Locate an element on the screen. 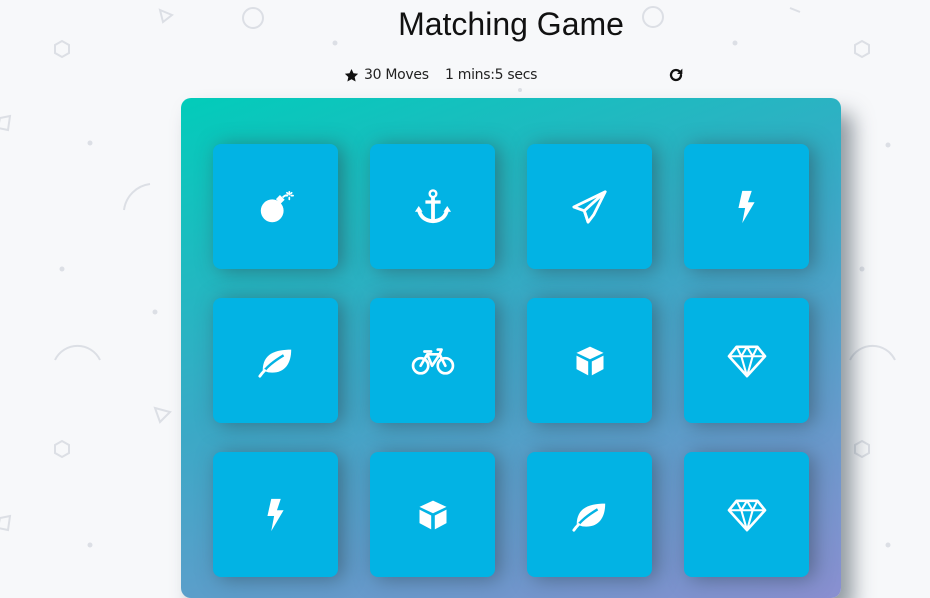 The image size is (930, 598). card-bomb is located at coordinates (275, 206).